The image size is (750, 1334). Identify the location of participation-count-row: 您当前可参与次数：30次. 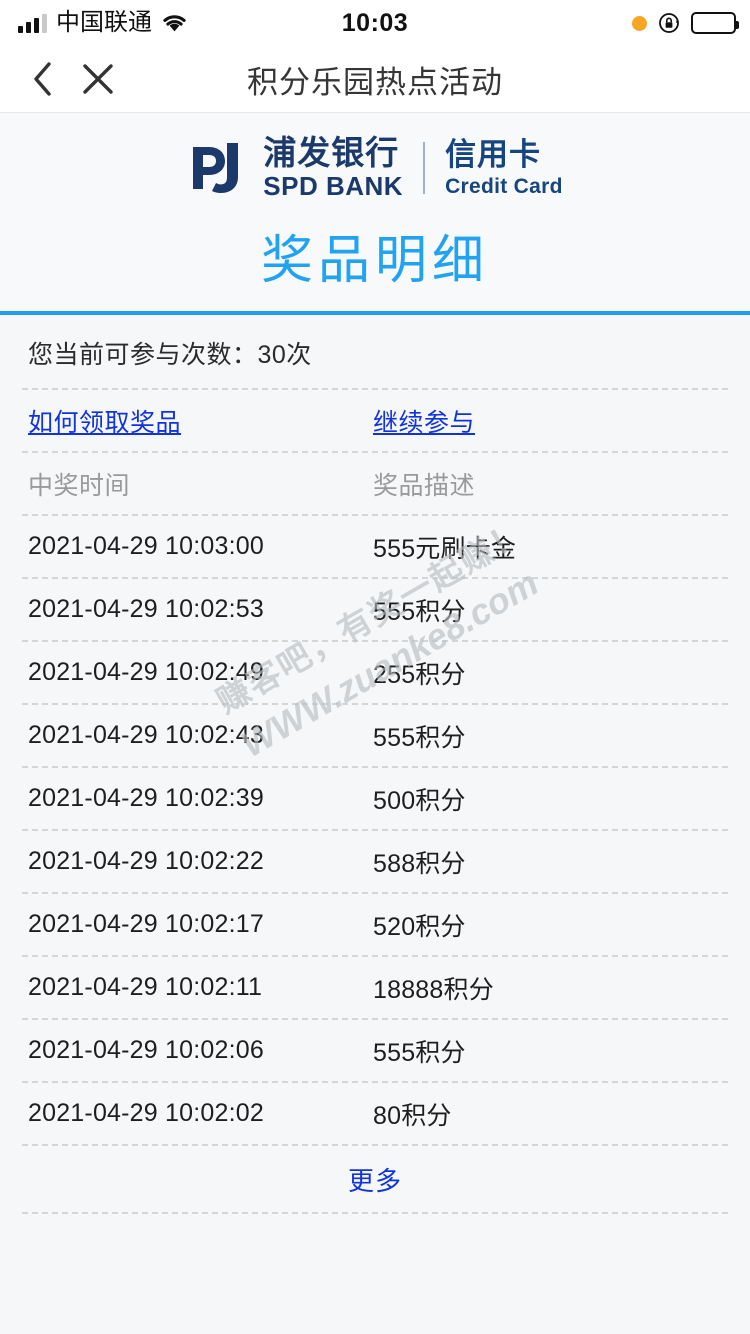
(375, 353).